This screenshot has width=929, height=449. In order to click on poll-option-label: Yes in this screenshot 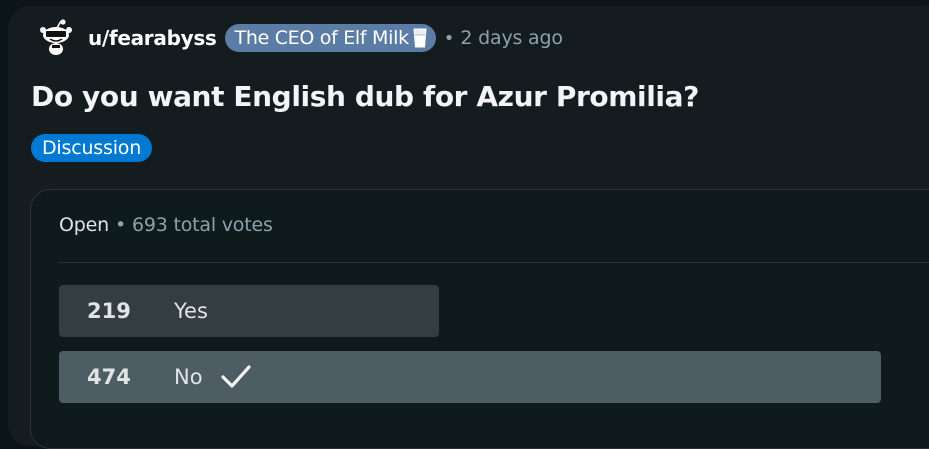, I will do `click(191, 311)`.